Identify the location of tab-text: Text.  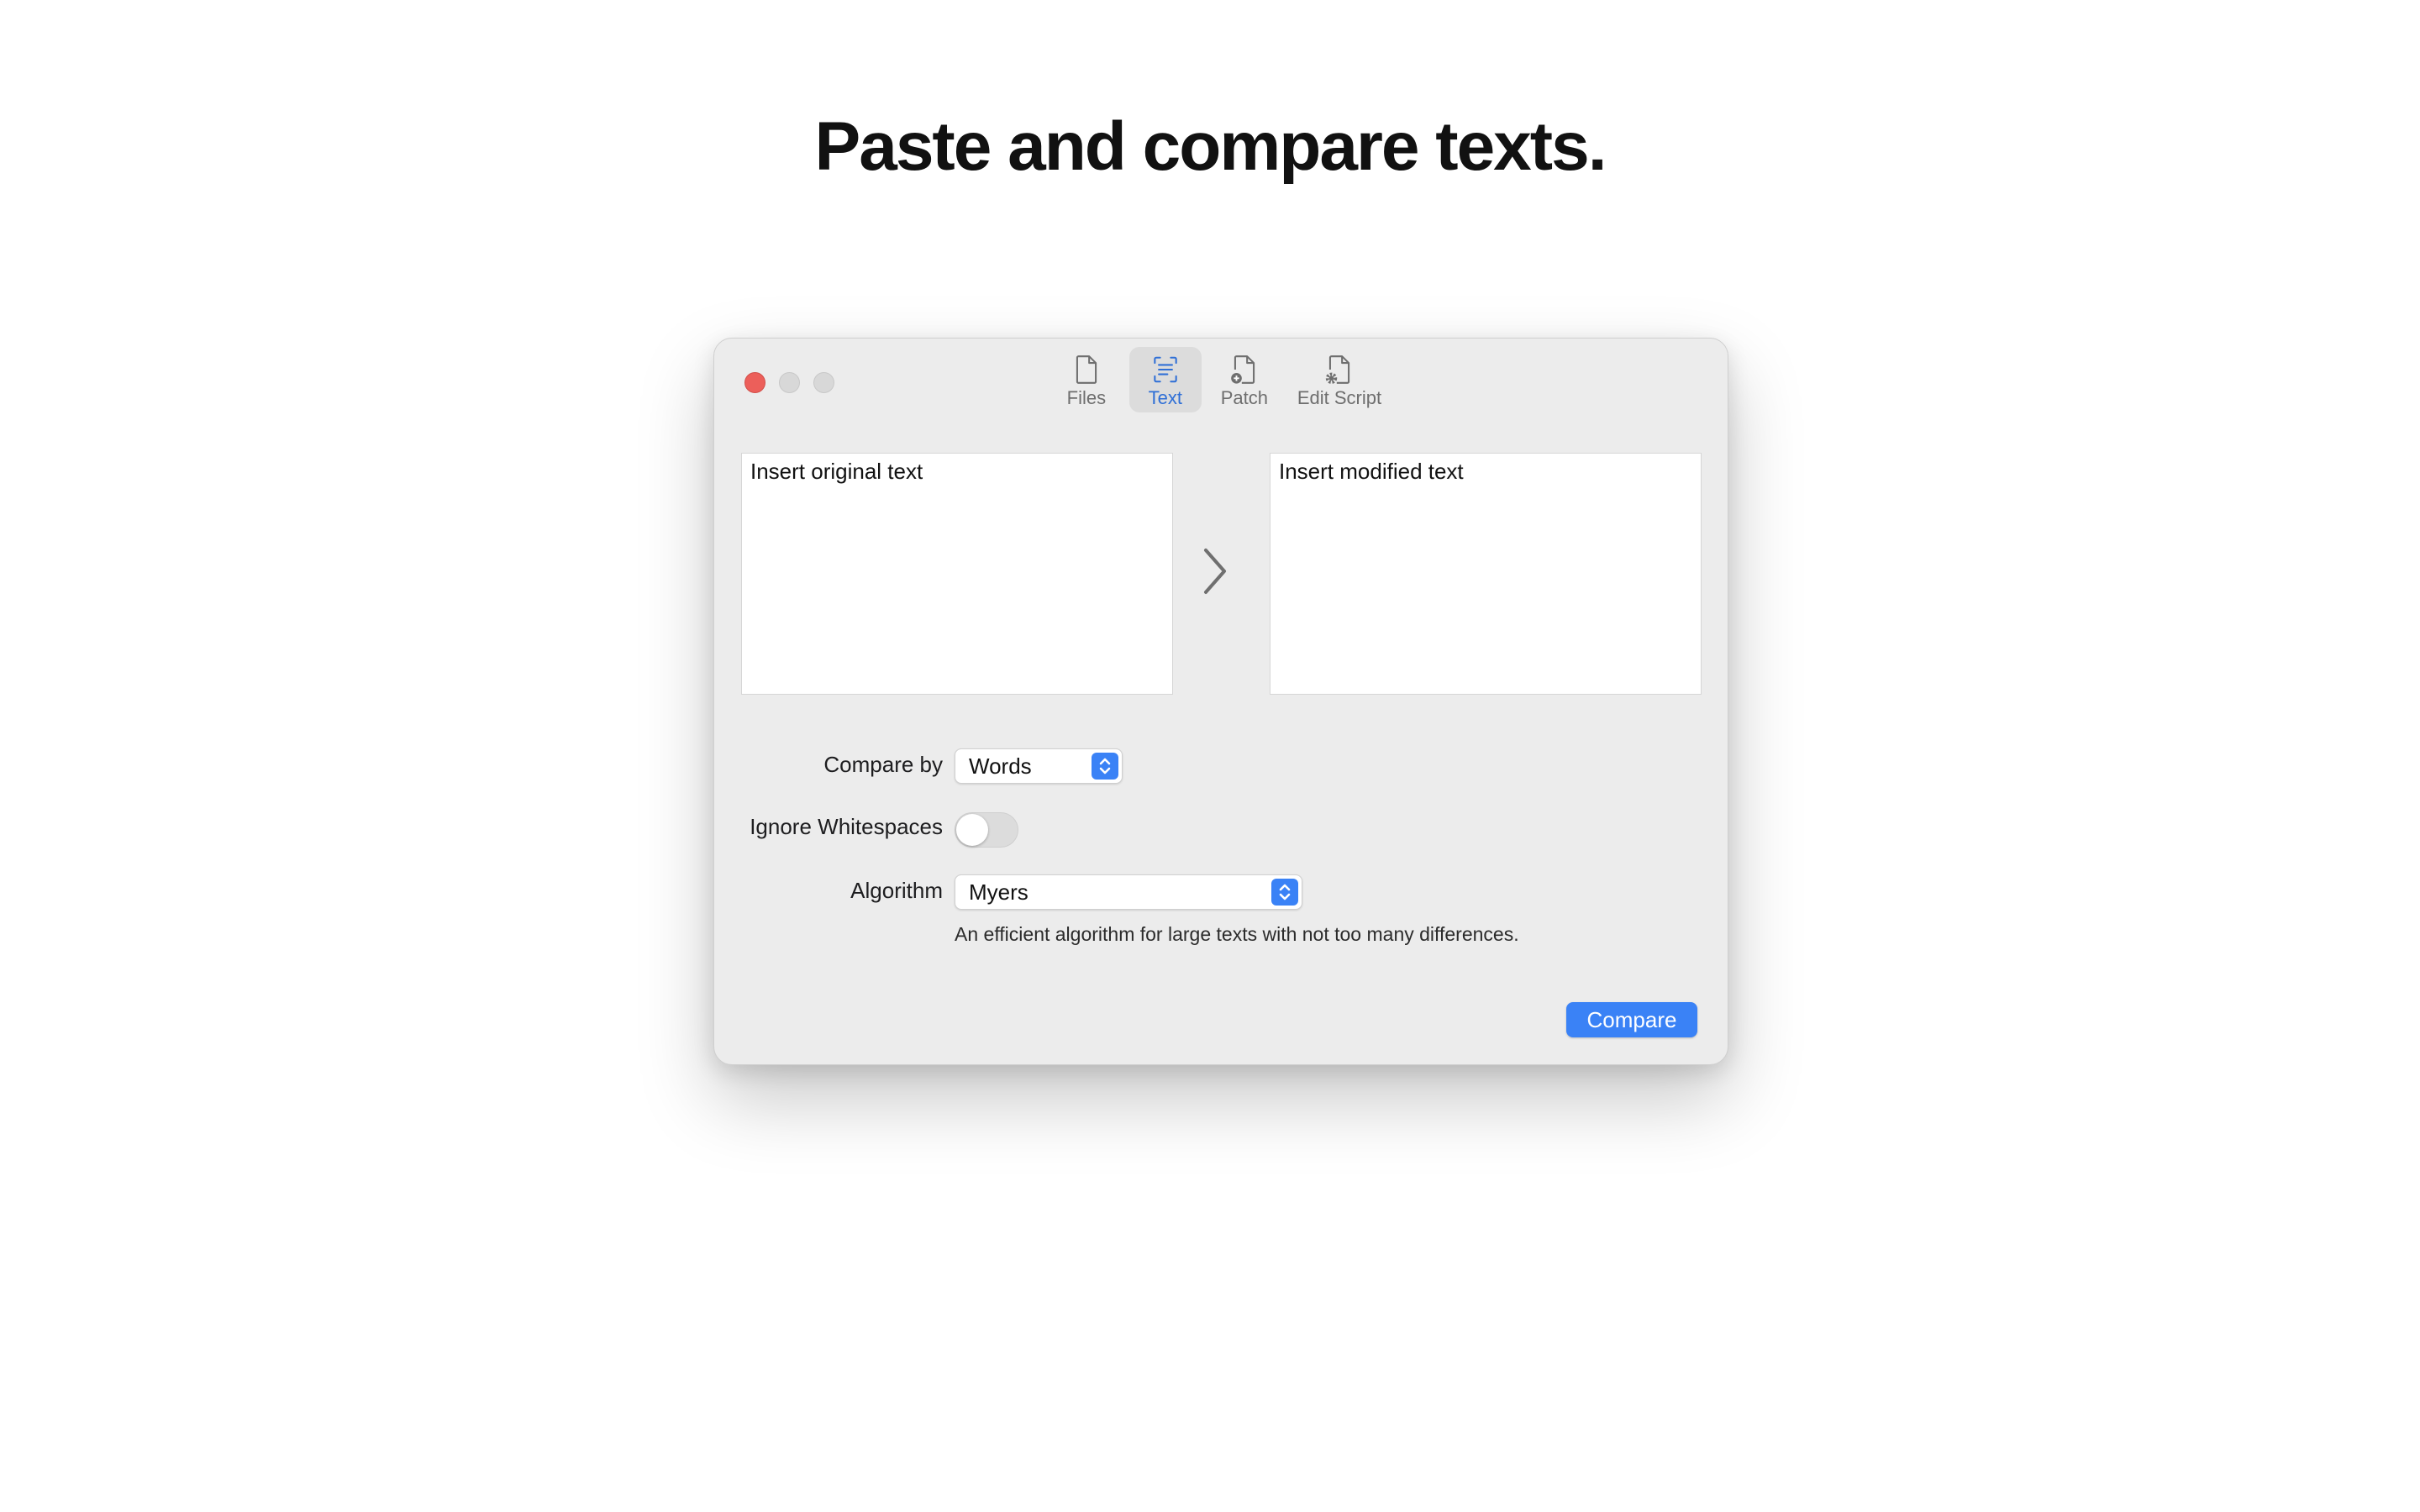
(1165, 379).